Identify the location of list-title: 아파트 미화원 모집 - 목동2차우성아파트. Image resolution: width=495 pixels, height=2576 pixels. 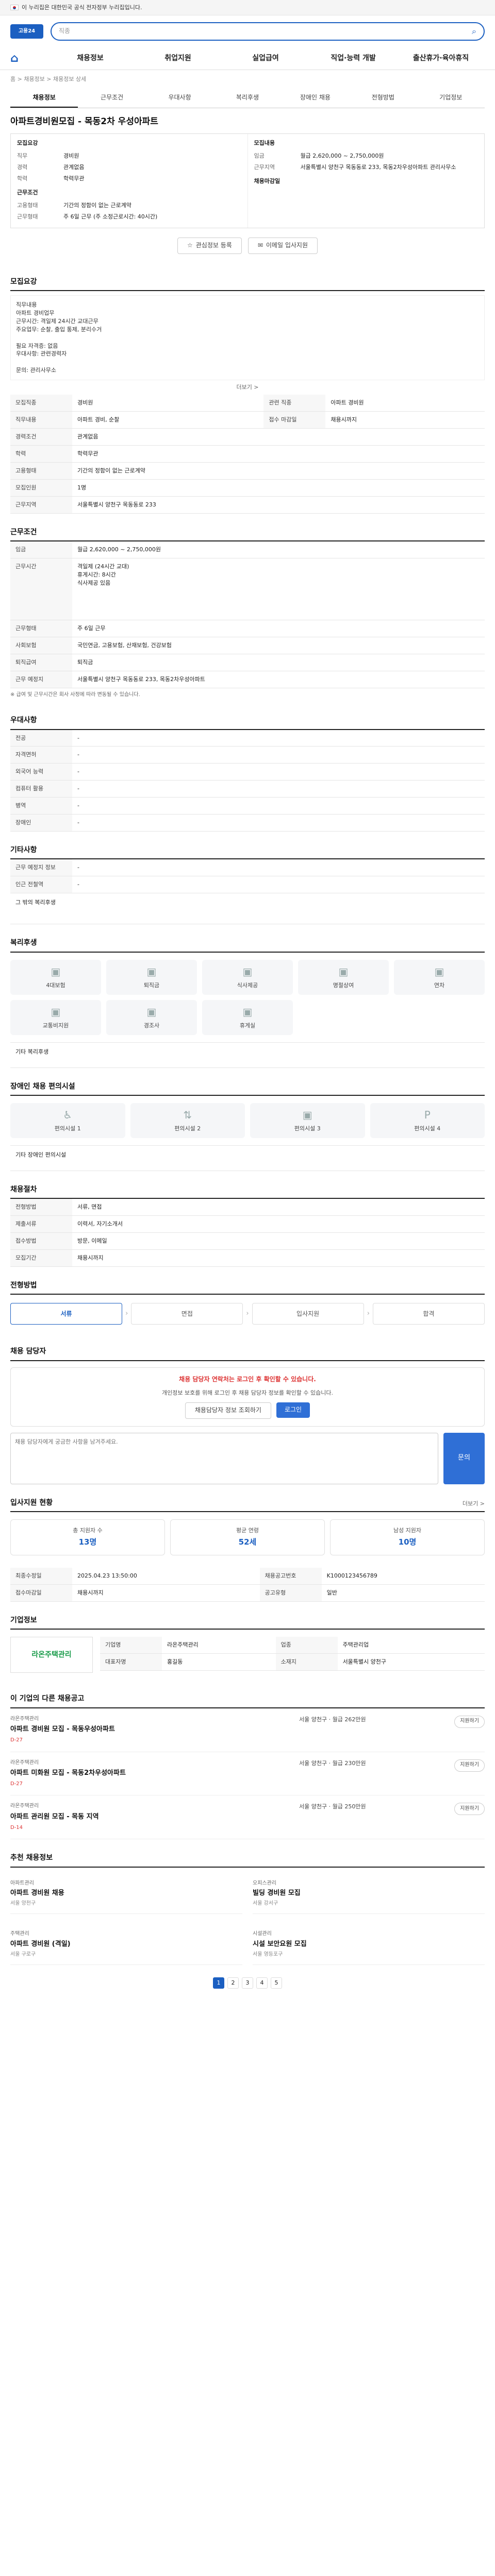
(152, 1773).